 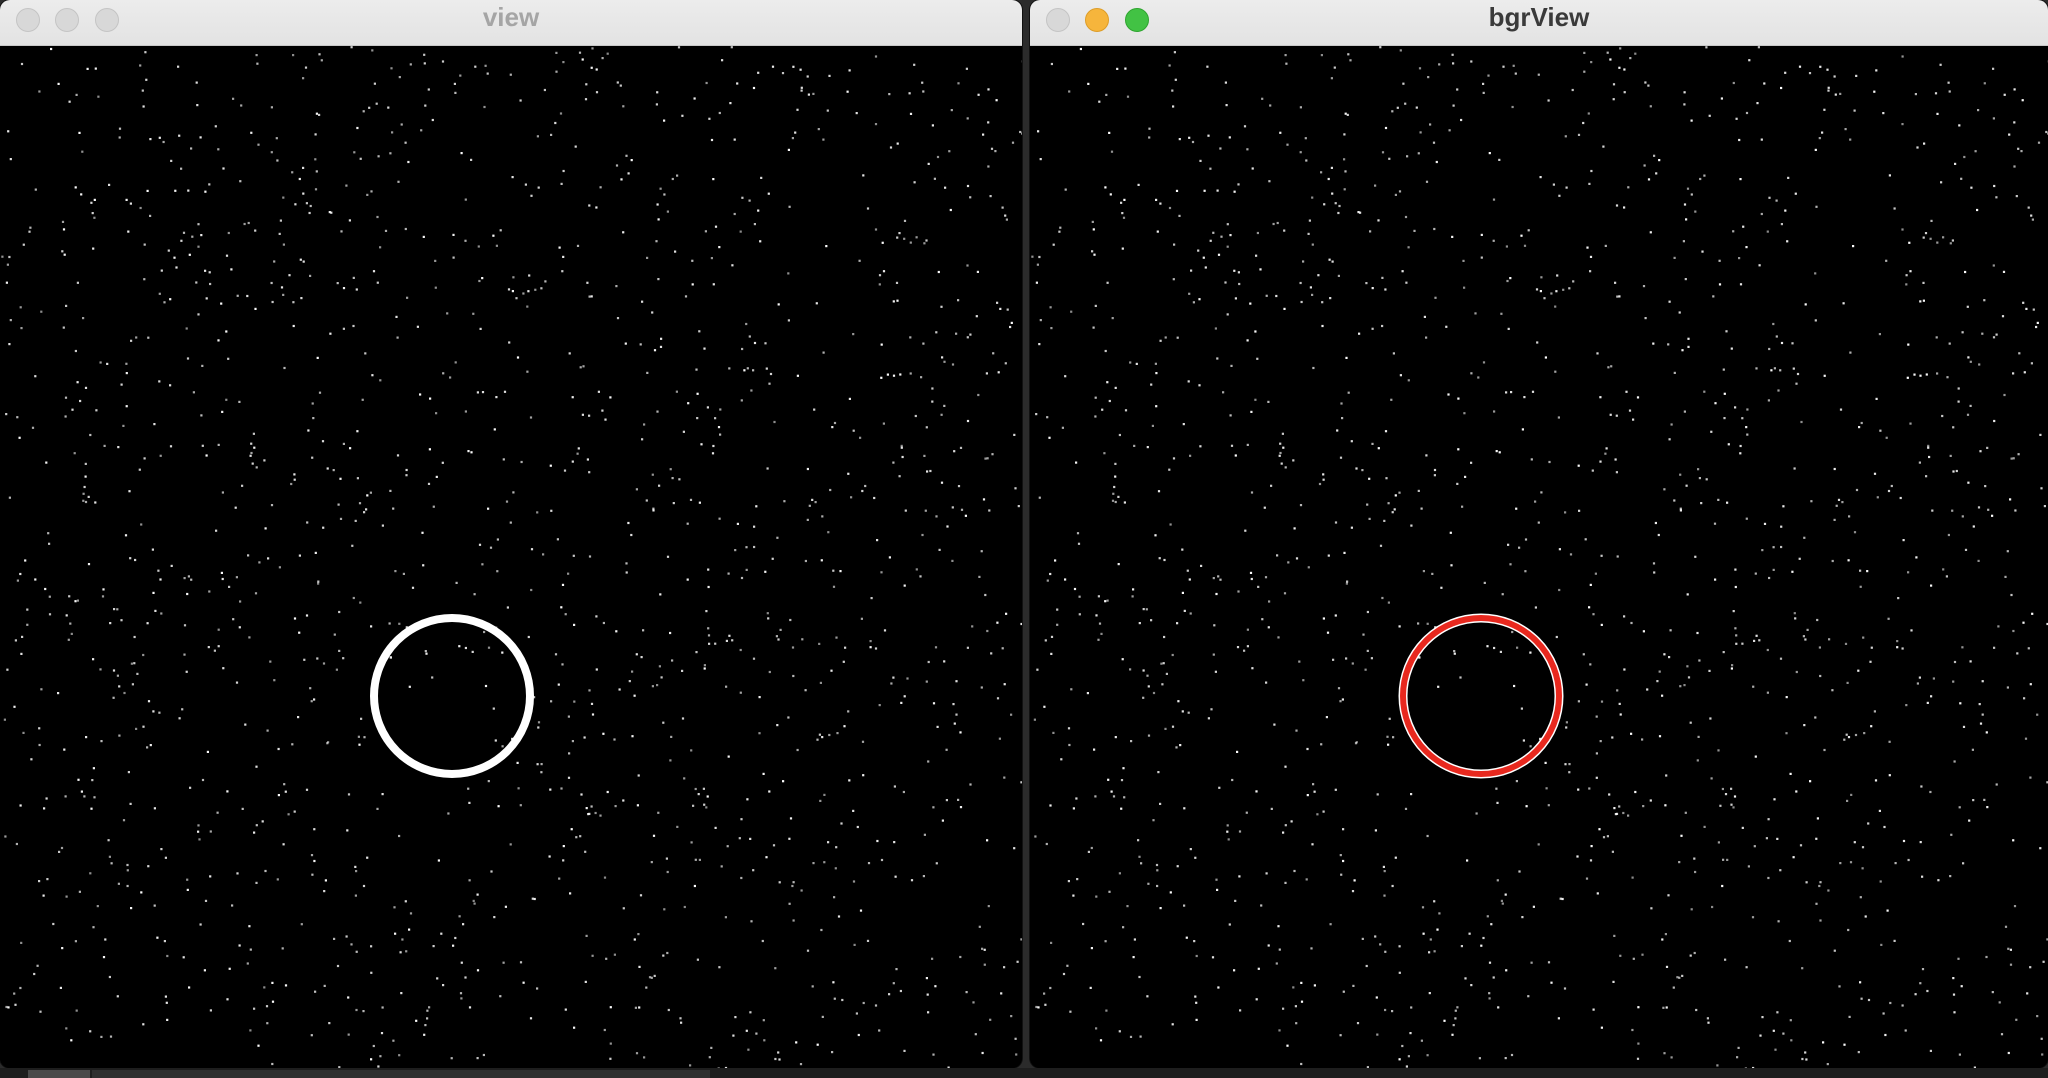 I want to click on bgrview-window-titlebar: bgrView, so click(x=1539, y=23).